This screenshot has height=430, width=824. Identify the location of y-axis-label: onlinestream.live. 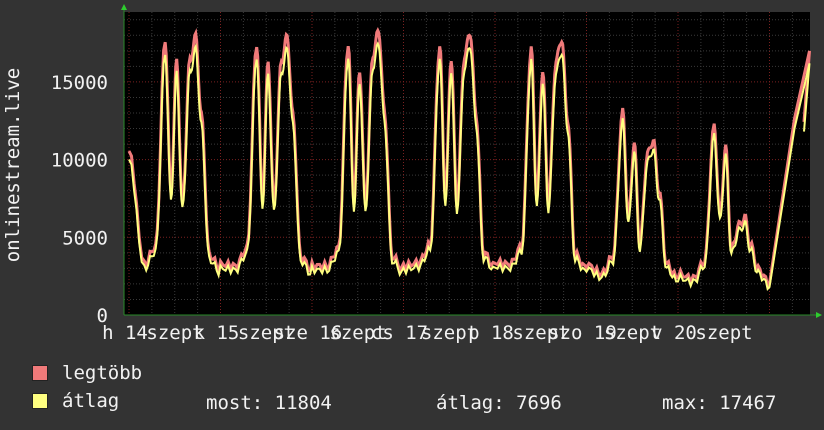
(13, 165).